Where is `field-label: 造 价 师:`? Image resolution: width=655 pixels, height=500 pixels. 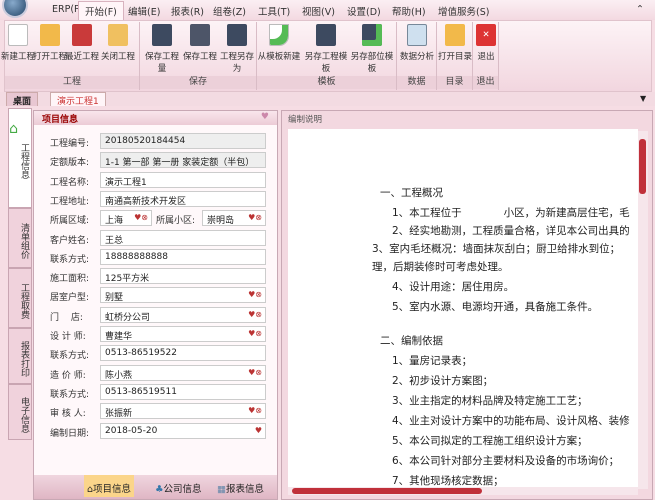
field-label: 造 价 师: is located at coordinates (68, 375).